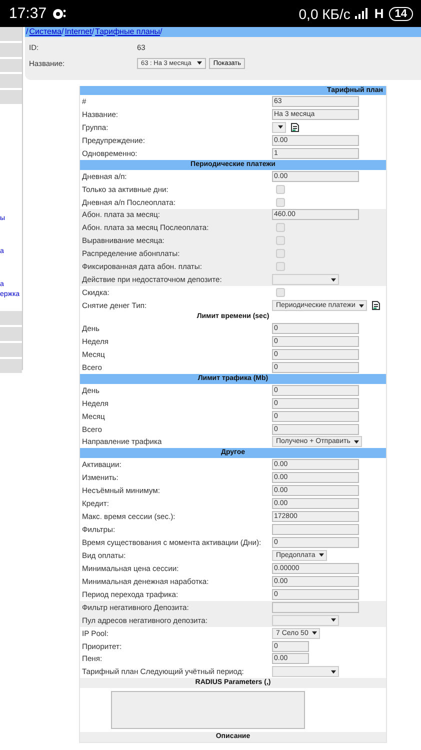 The height and width of the screenshot is (750, 421). I want to click on notification-icon, so click(59, 14).